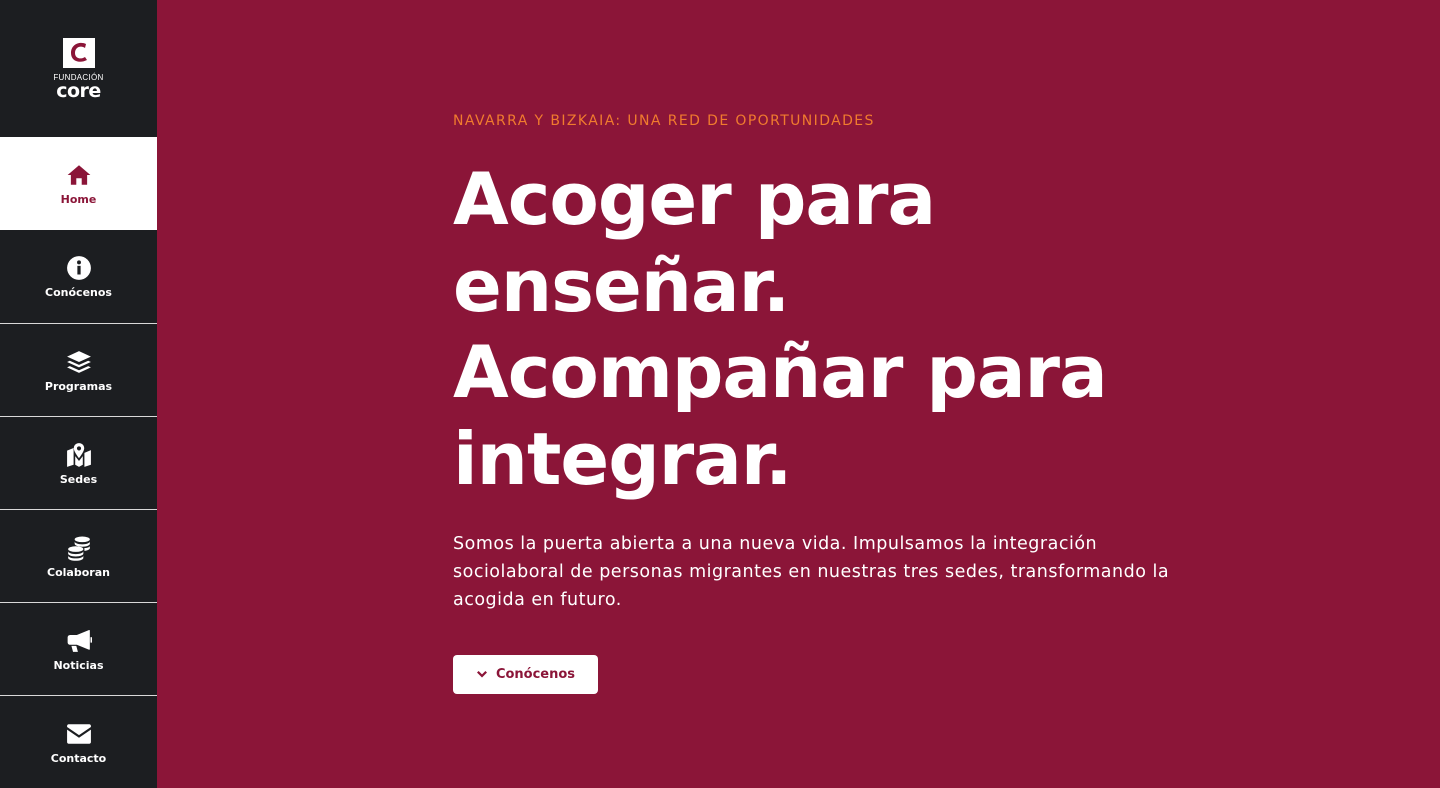 This screenshot has height=788, width=1440. What do you see at coordinates (535, 674) in the screenshot?
I see `conocenos-button-label: Conócenos` at bounding box center [535, 674].